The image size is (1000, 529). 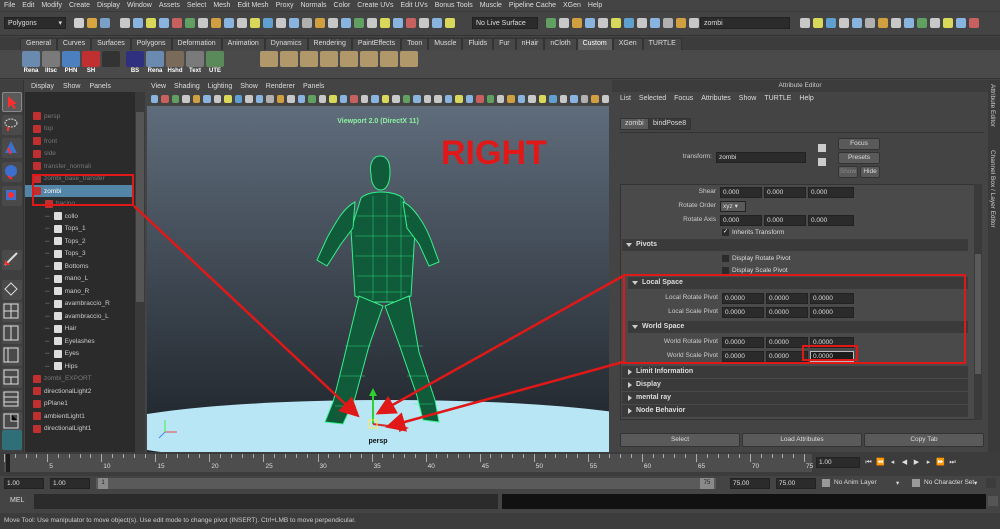 What do you see at coordinates (795, 245) in the screenshot?
I see `pivots-section-header: Pivots` at bounding box center [795, 245].